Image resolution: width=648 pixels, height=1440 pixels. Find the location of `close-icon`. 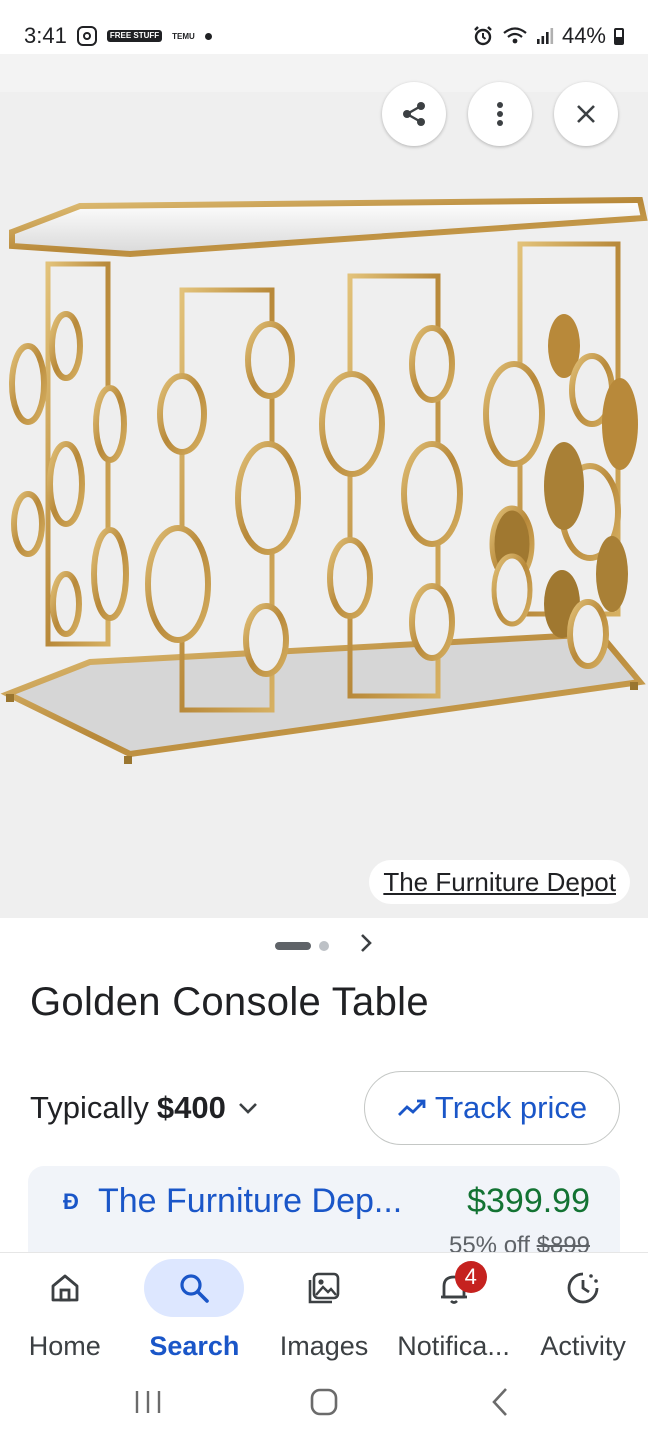

close-icon is located at coordinates (586, 114).